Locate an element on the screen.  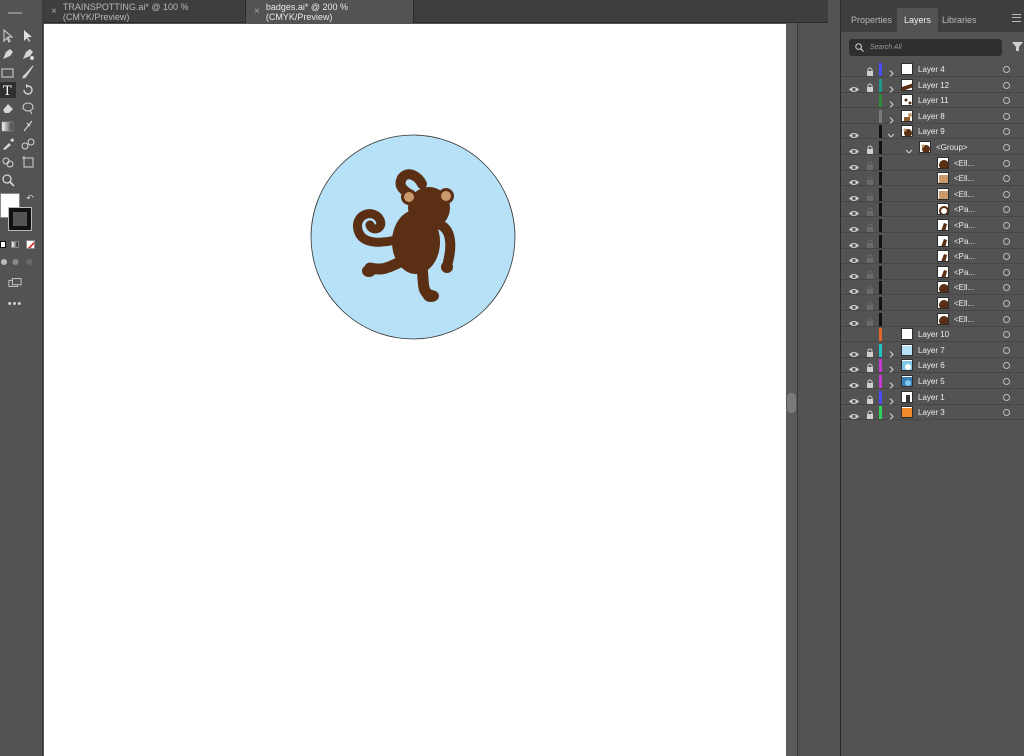
tab-badges: × badges.ai* @ 200 % (CMYK/Preview) is located at coordinates (330, 11).